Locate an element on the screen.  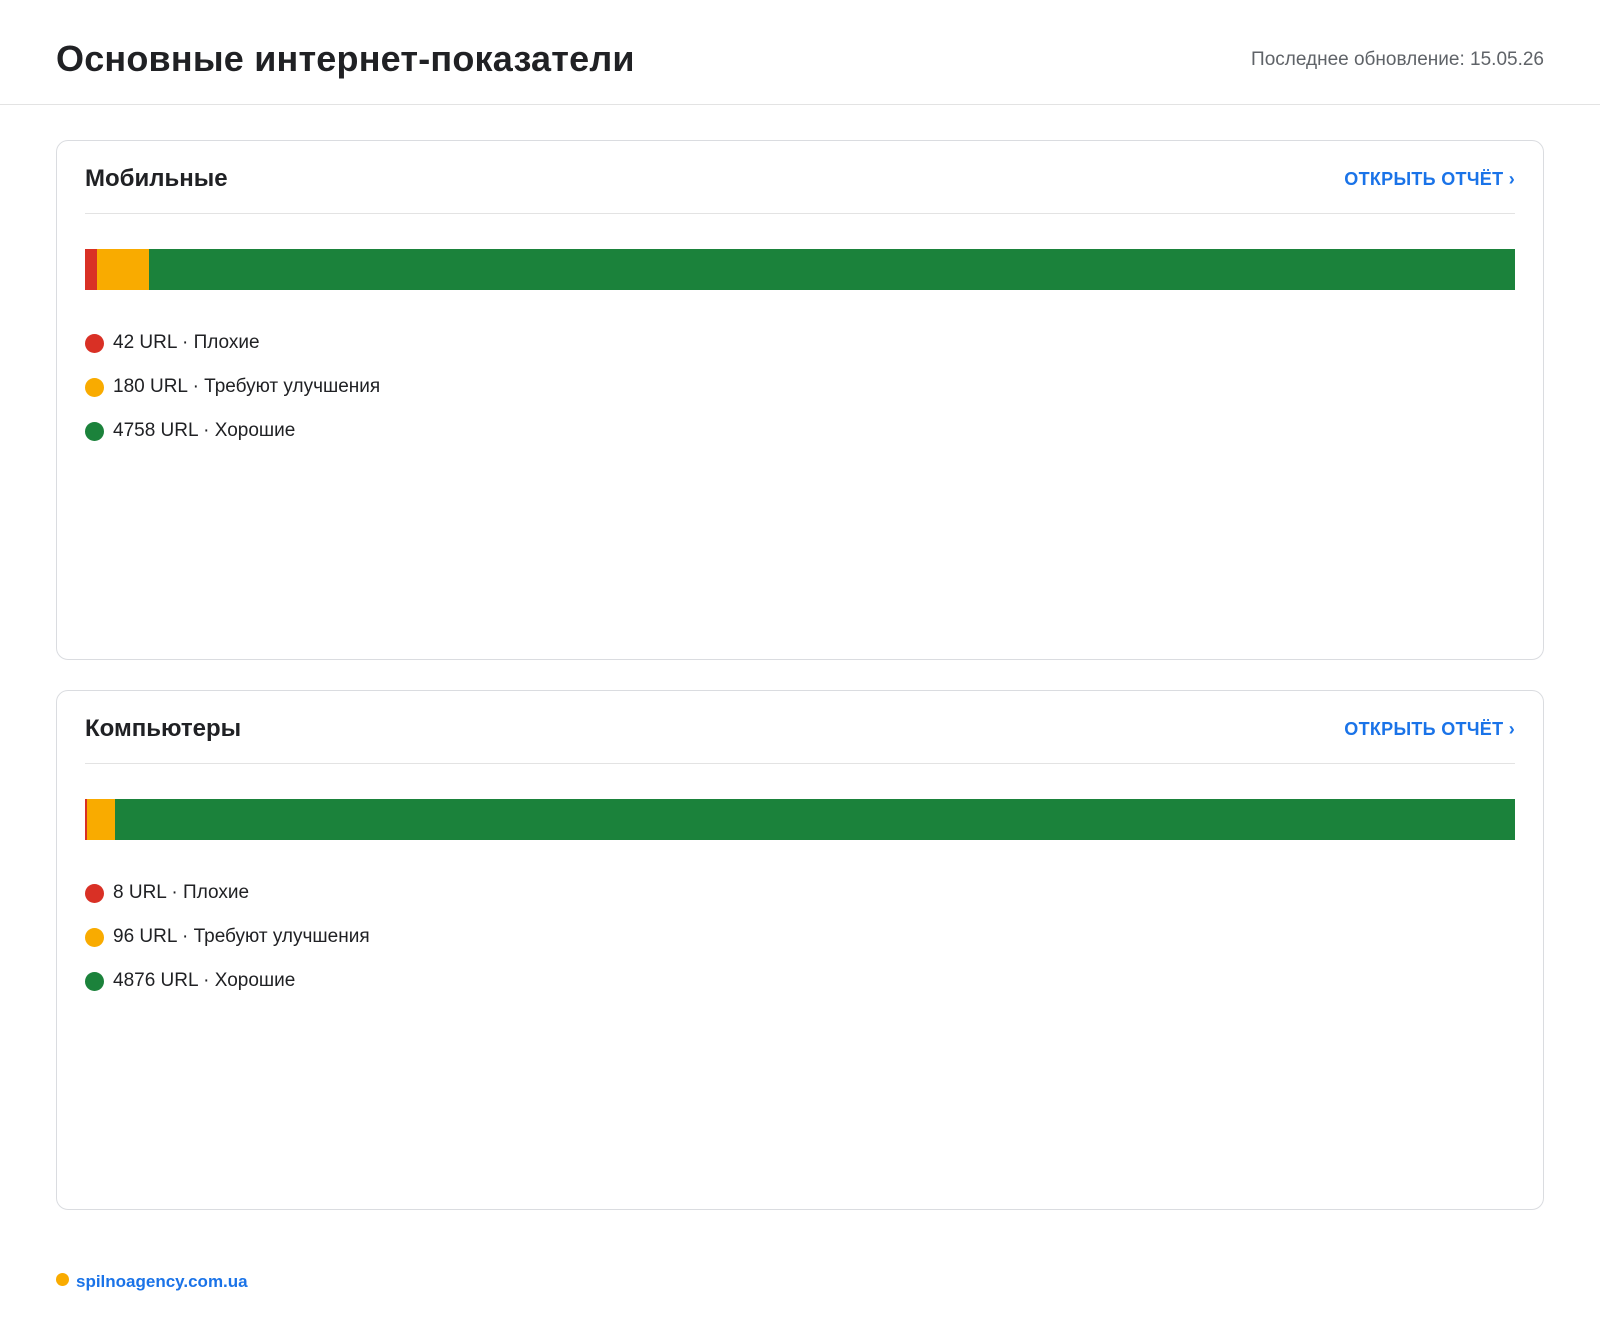
card-header: Компьютеры ОТКРЫТЬ ОТЧЁТ › is located at coordinates (800, 727).